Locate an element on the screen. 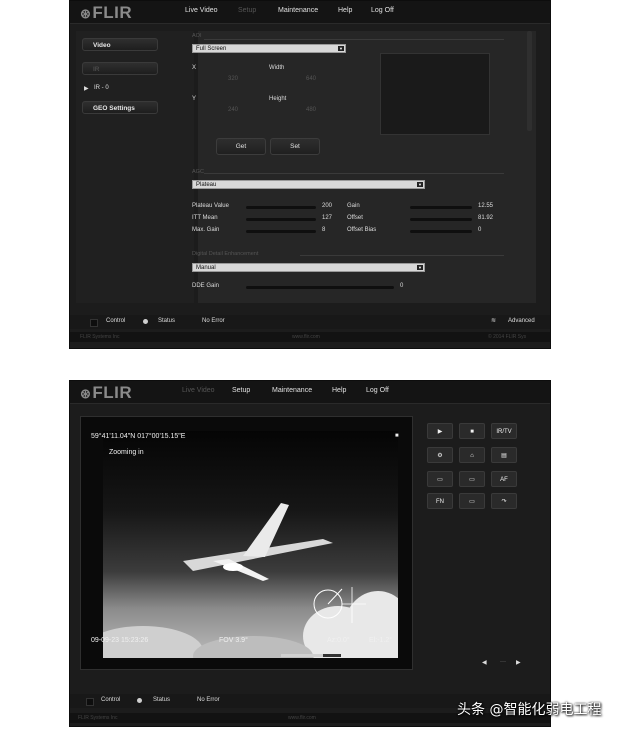 Image resolution: width=640 pixels, height=733 pixels. sidebar-item-ir-0: IR - 0 is located at coordinates (101, 88).